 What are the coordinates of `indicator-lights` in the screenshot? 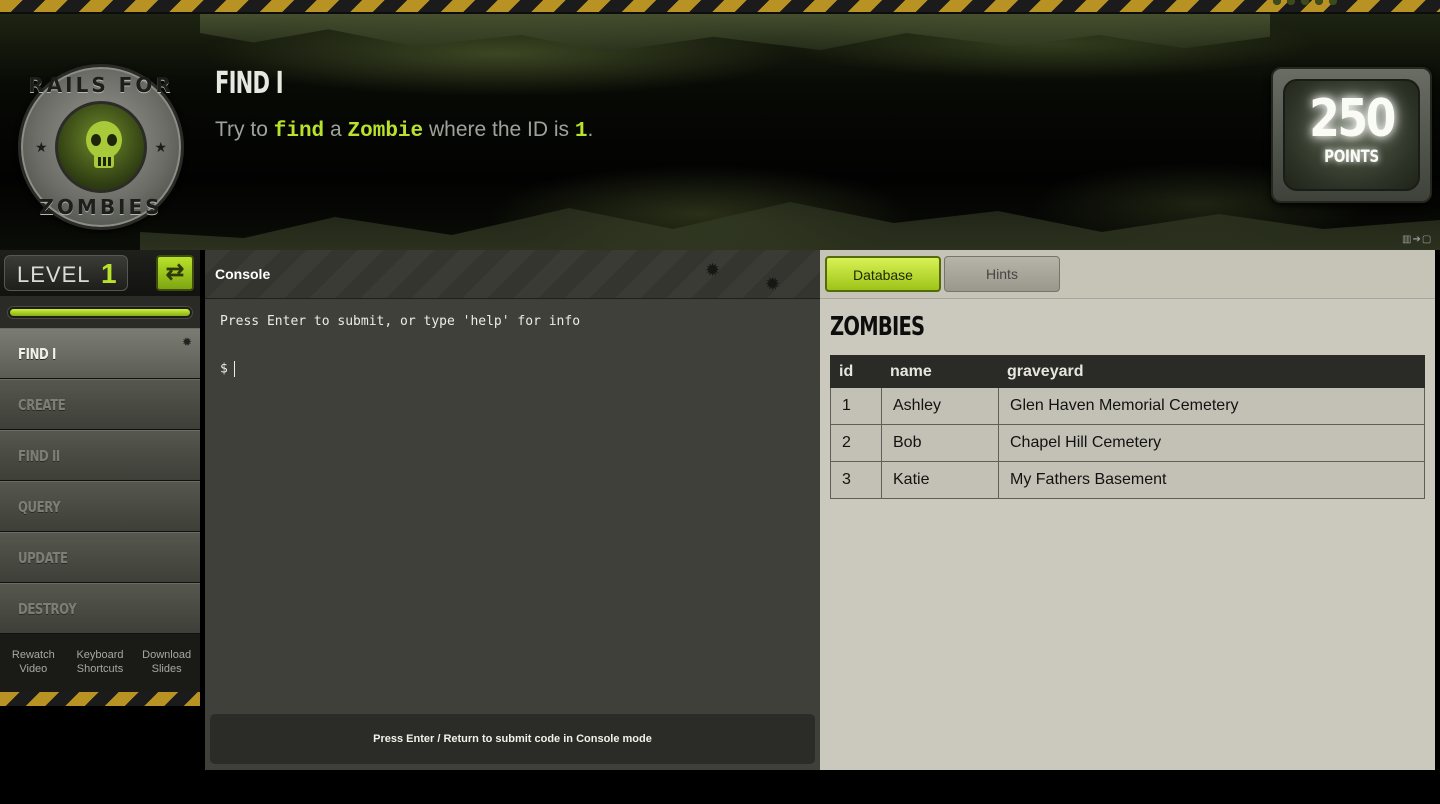 It's located at (1305, 3).